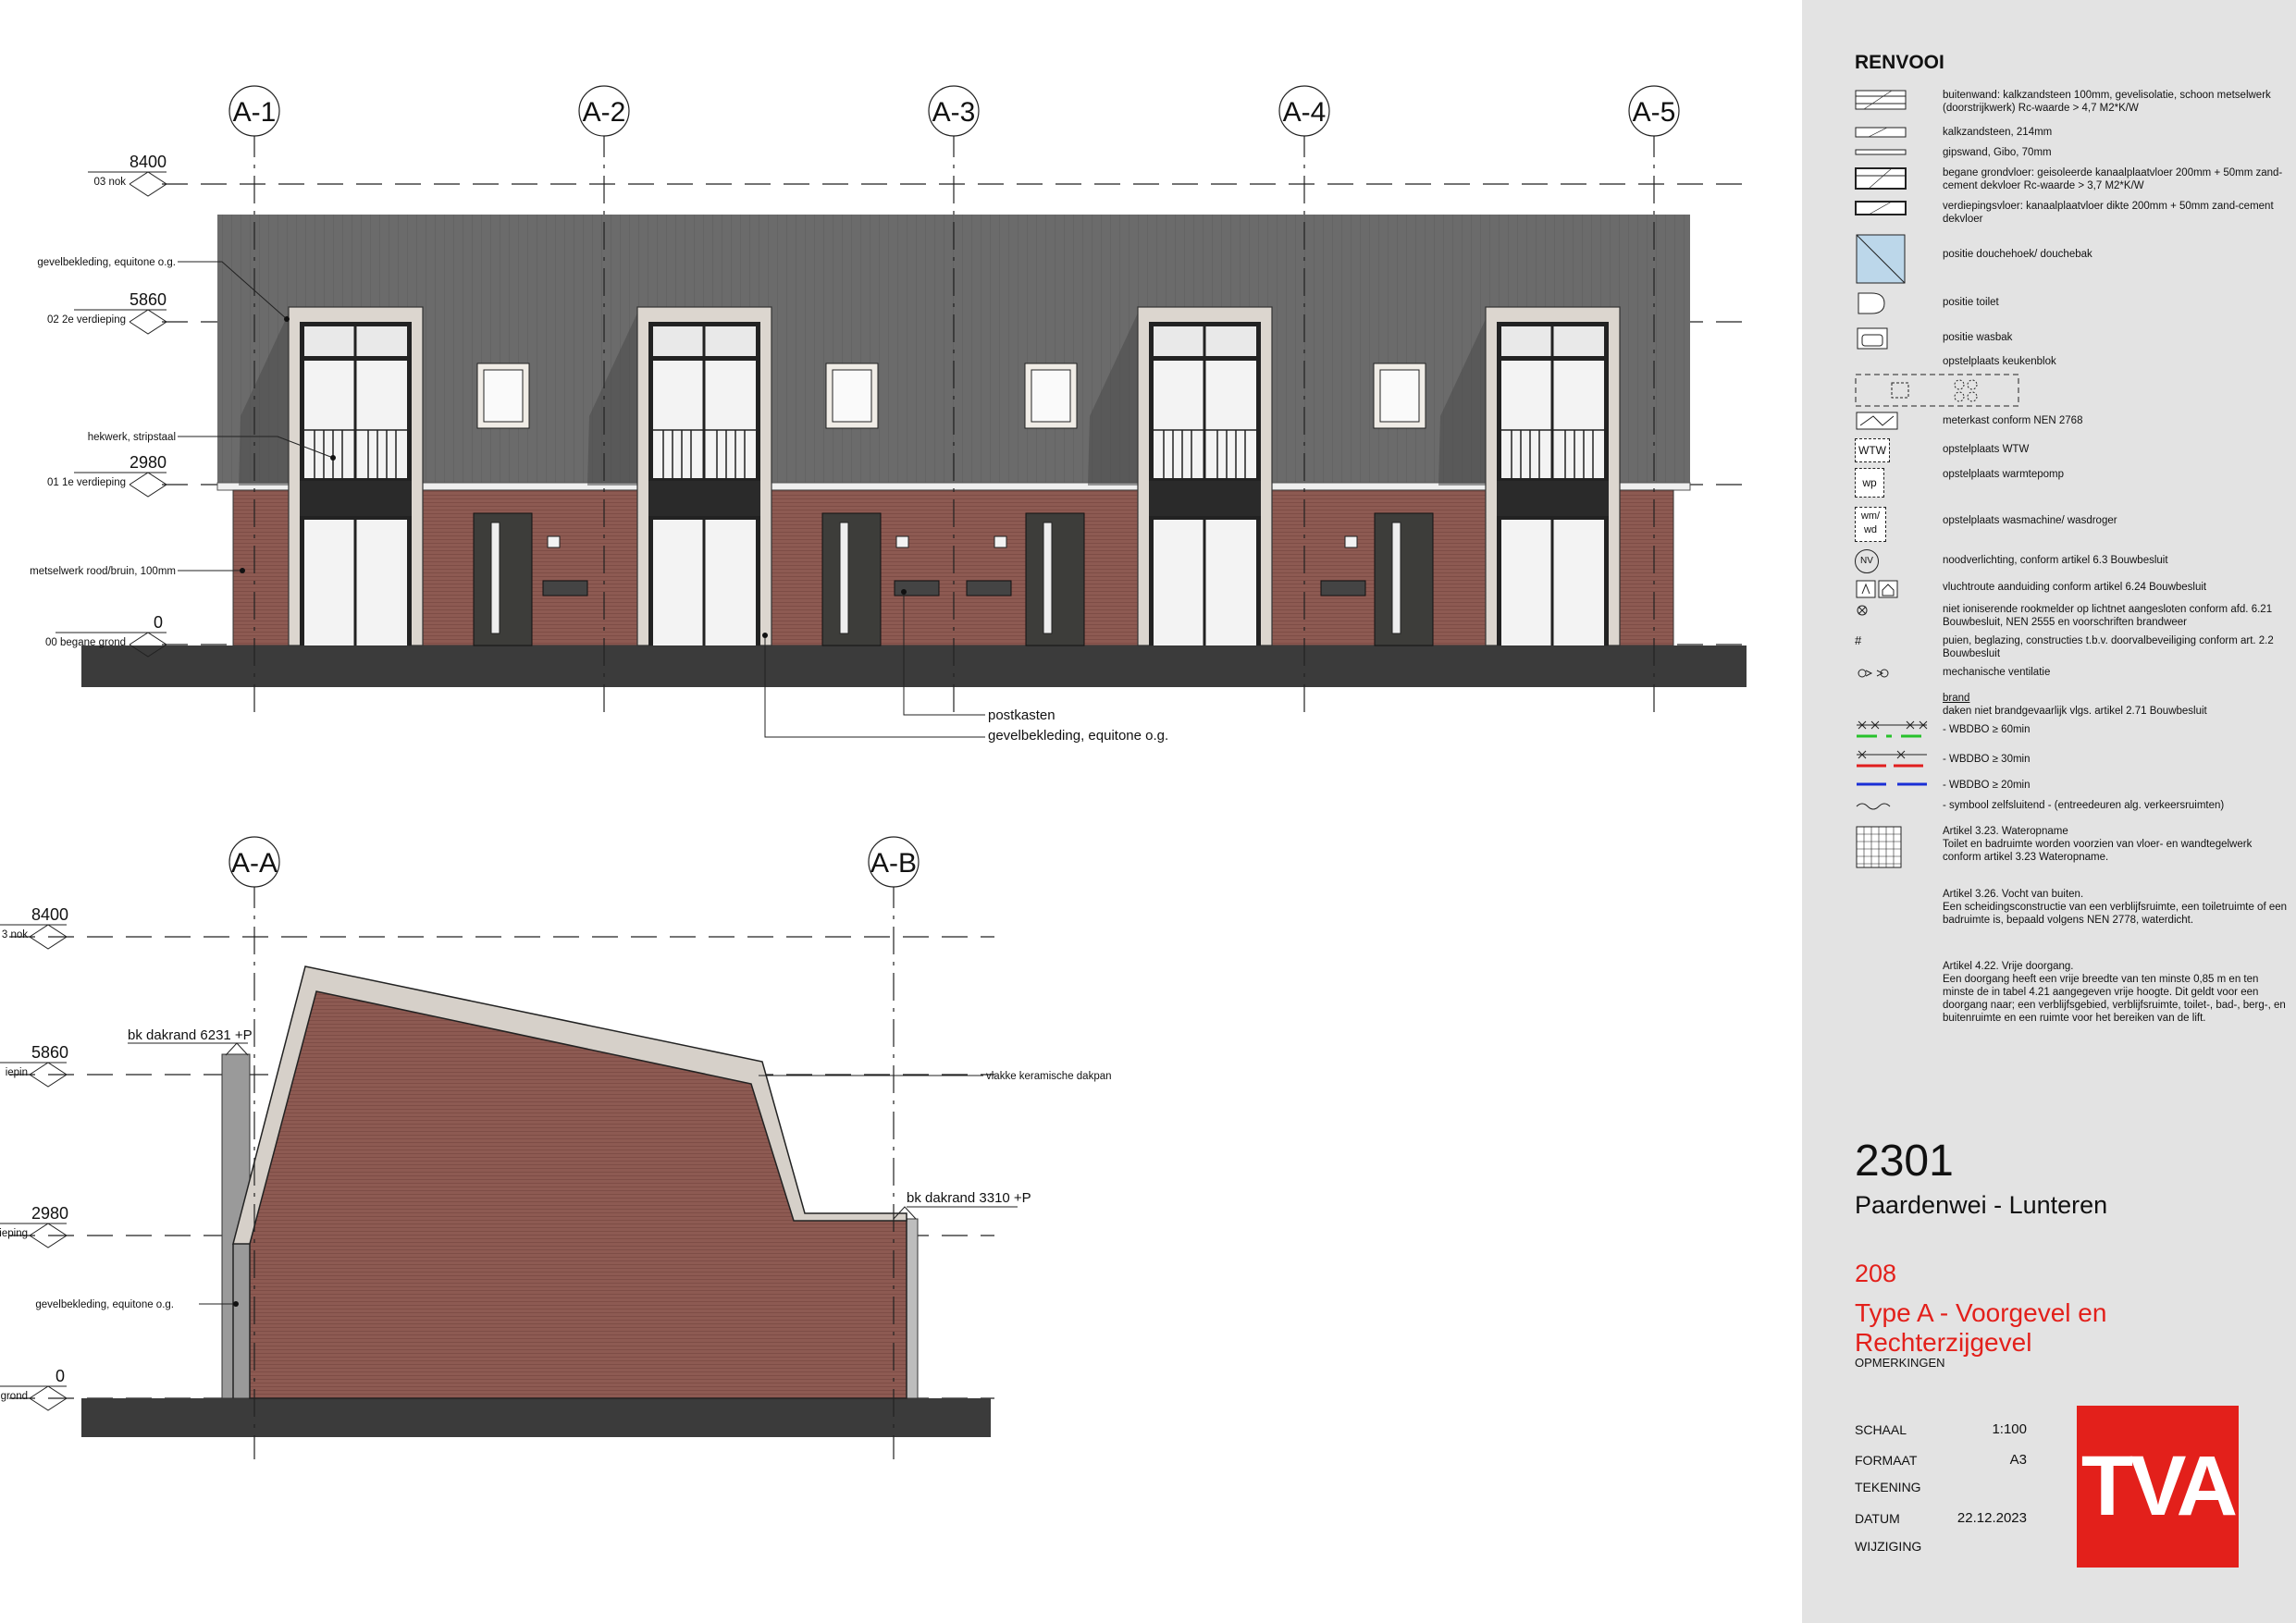  I want to click on shower-icon, so click(1892, 258).